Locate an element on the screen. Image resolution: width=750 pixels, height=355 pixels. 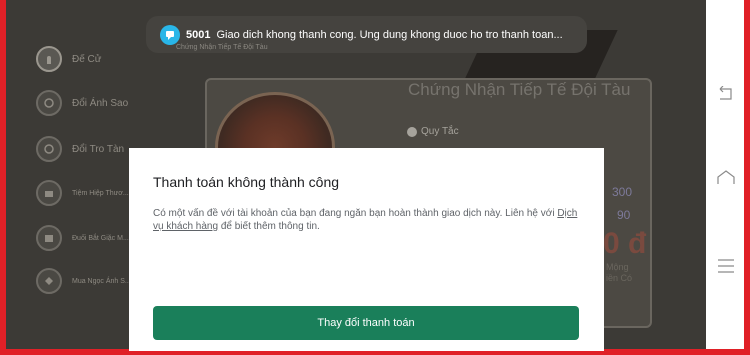
gem-icon is located at coordinates (49, 281).